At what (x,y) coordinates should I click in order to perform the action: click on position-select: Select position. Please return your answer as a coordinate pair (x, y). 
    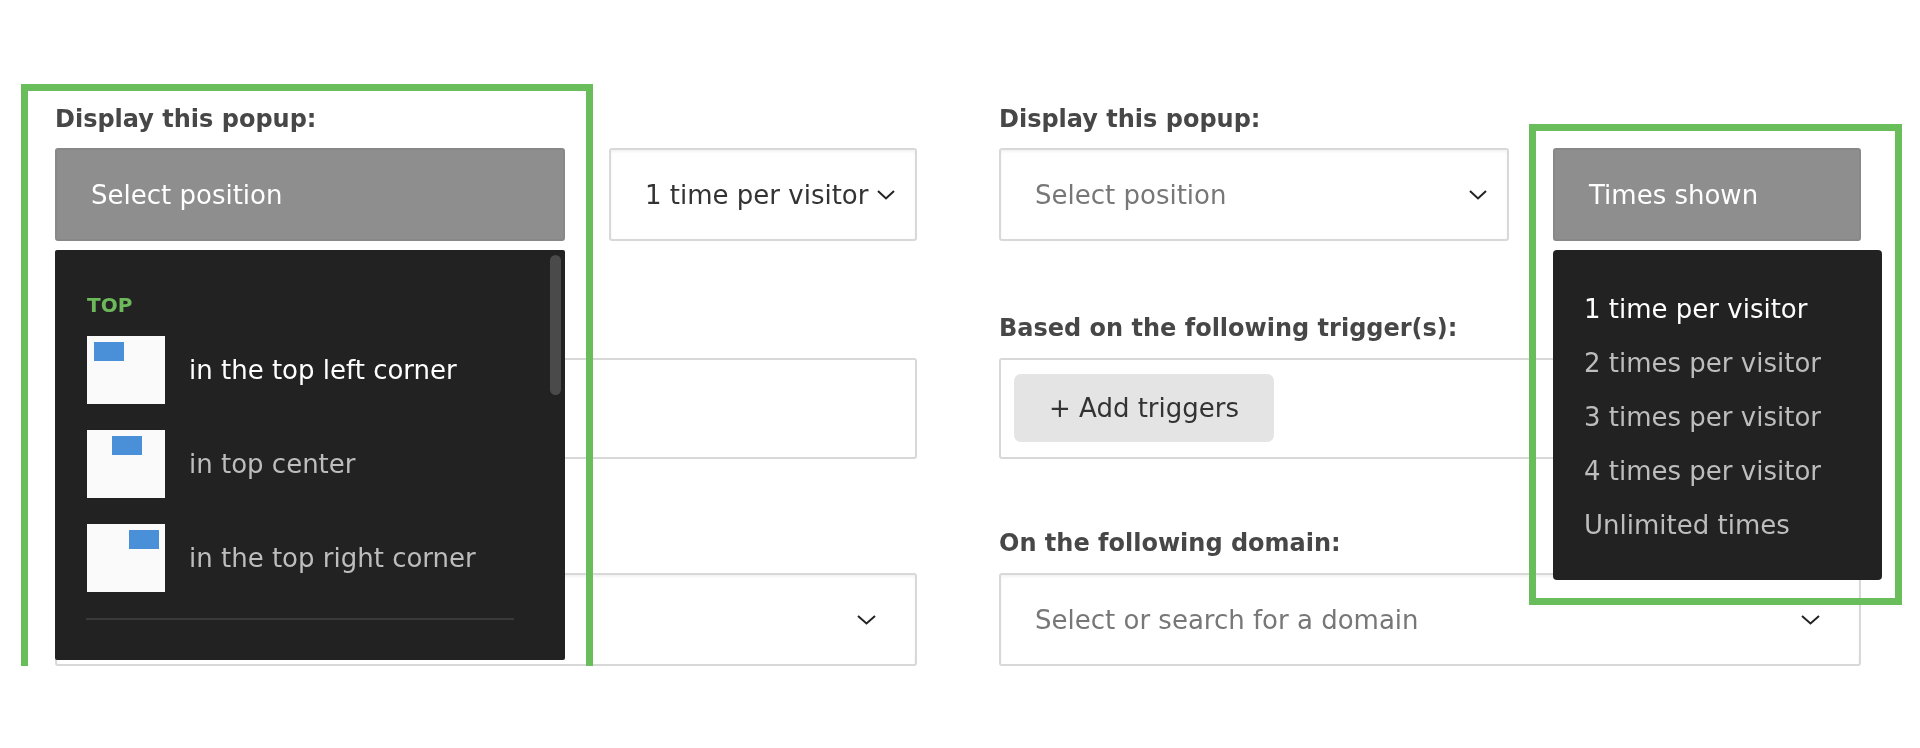
    Looking at the image, I should click on (1254, 194).